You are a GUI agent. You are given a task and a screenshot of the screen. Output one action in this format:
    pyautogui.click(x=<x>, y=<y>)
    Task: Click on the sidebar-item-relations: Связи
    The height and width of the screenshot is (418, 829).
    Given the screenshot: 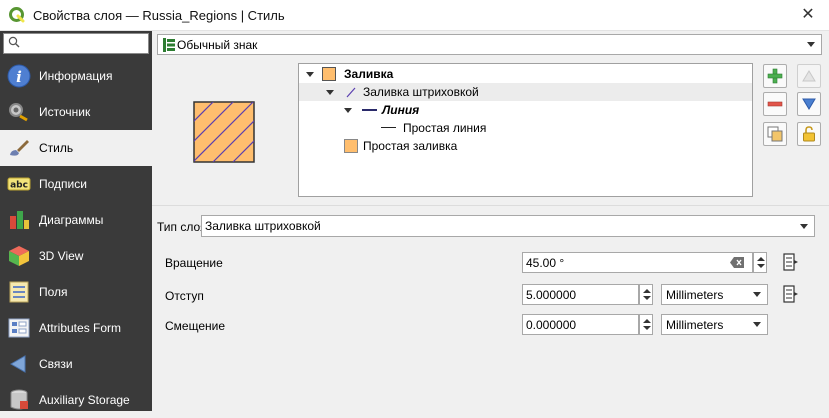 What is the action you would take?
    pyautogui.click(x=76, y=364)
    